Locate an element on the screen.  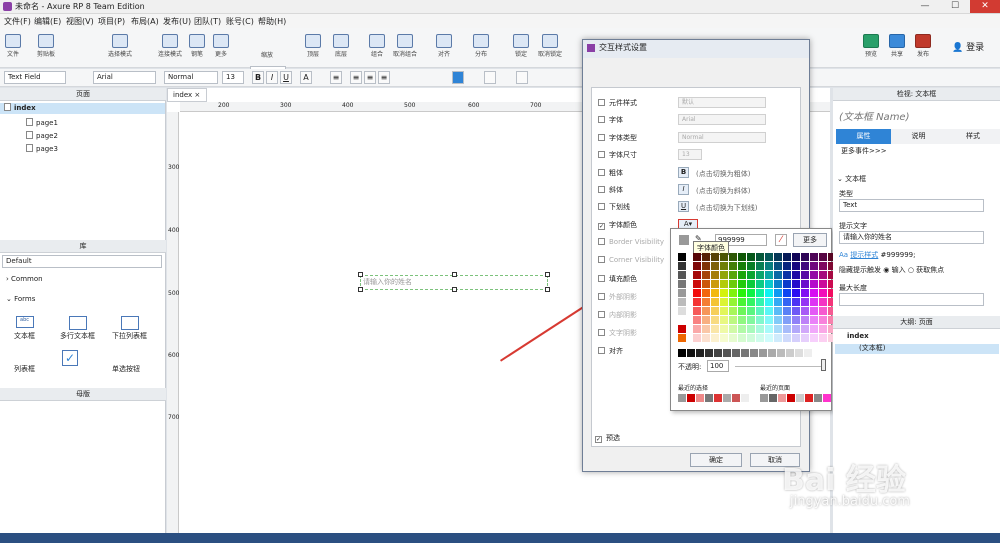
row-align: 对齐 is located at coordinates (610, 351).